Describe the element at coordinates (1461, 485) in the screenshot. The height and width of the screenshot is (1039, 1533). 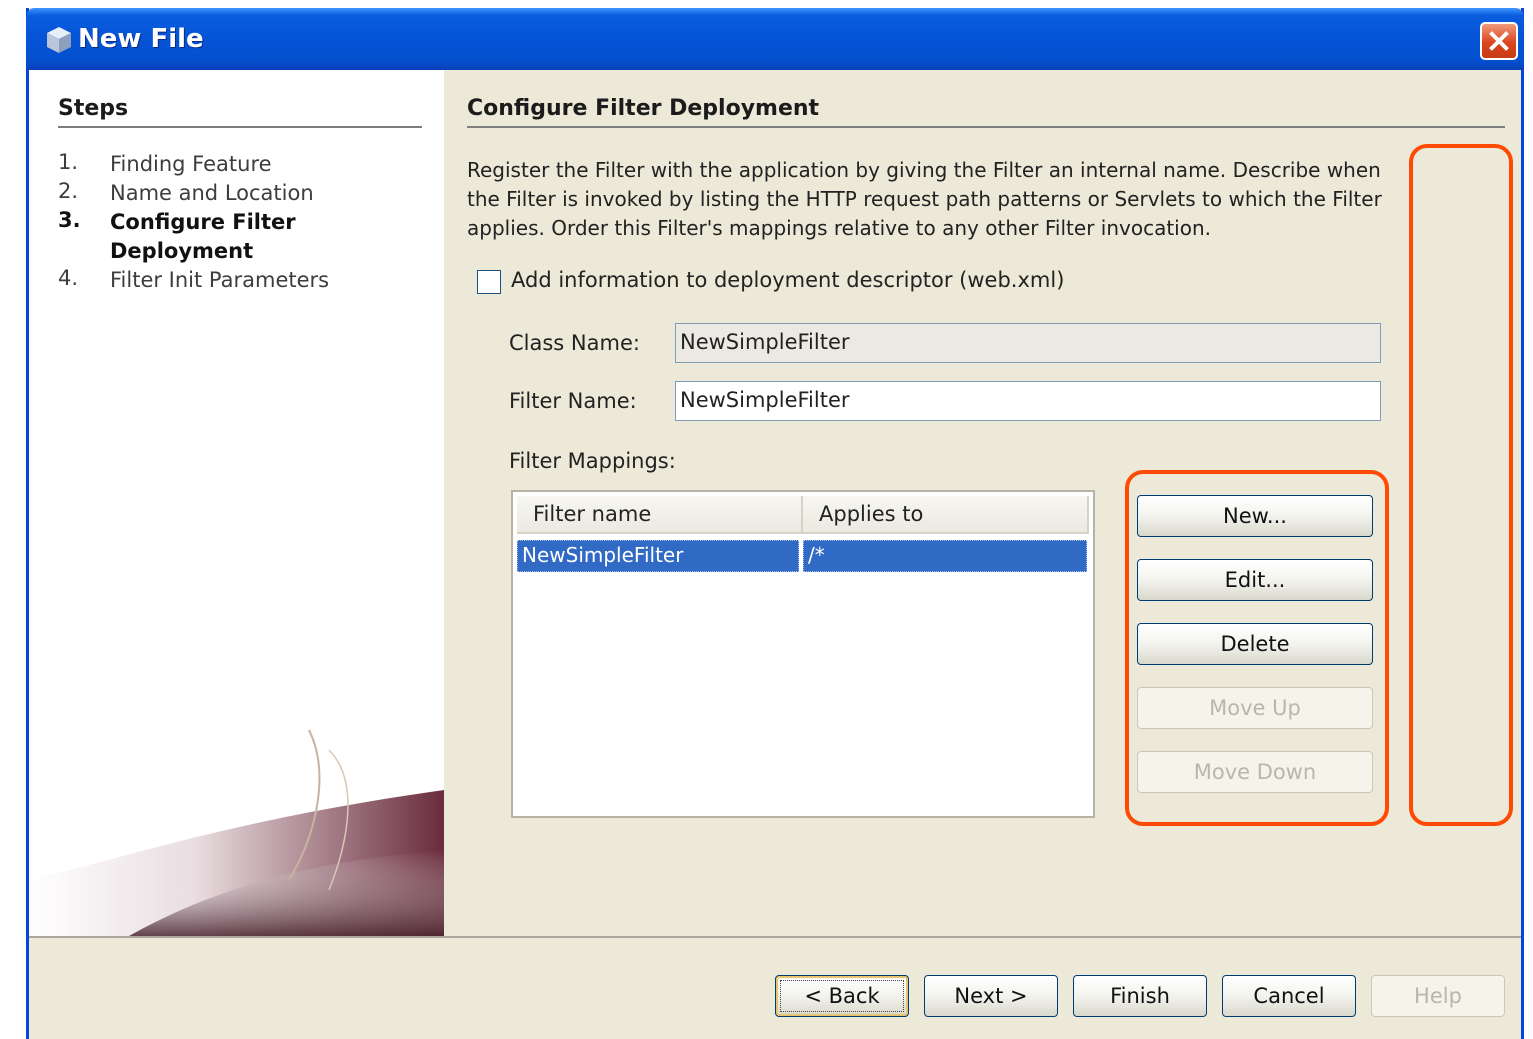
I see `annotation-highlight-empty-area` at that location.